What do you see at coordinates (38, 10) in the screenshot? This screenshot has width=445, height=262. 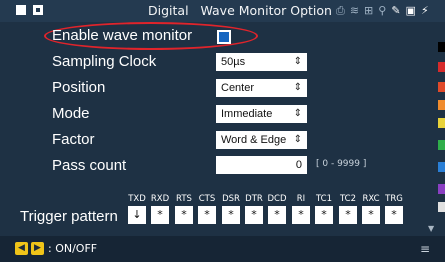 I see `window-restore-icon` at bounding box center [38, 10].